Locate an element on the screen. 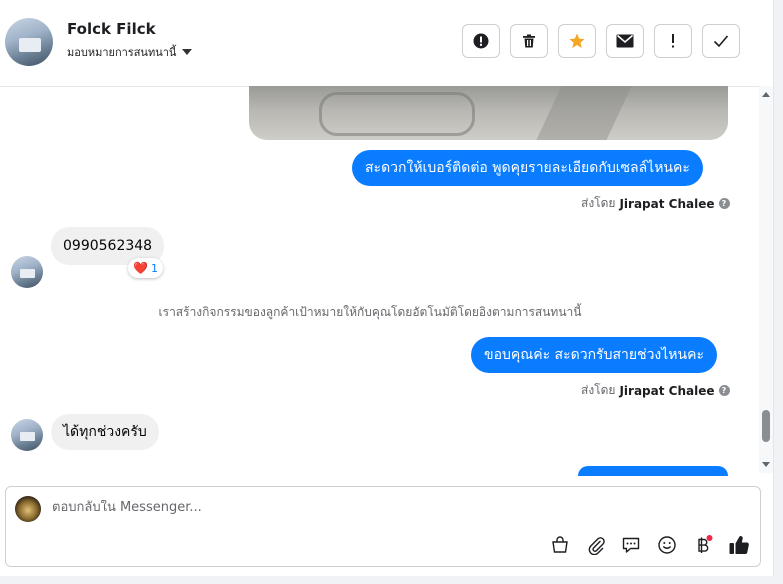 The height and width of the screenshot is (584, 783). reaction-count: 1 is located at coordinates (154, 268).